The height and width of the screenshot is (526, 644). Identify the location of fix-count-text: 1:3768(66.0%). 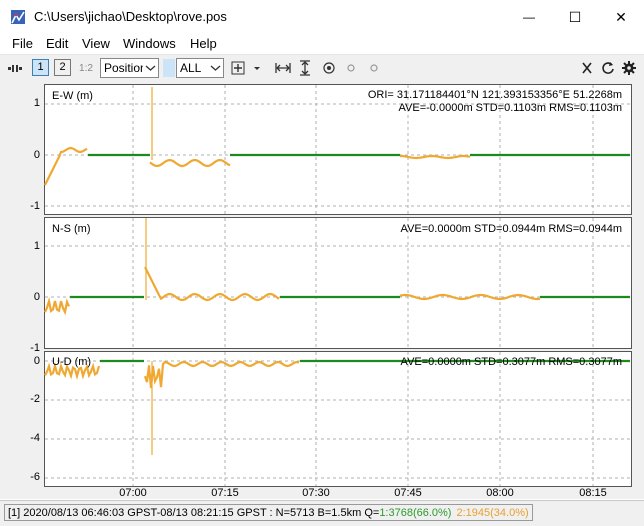
(415, 512).